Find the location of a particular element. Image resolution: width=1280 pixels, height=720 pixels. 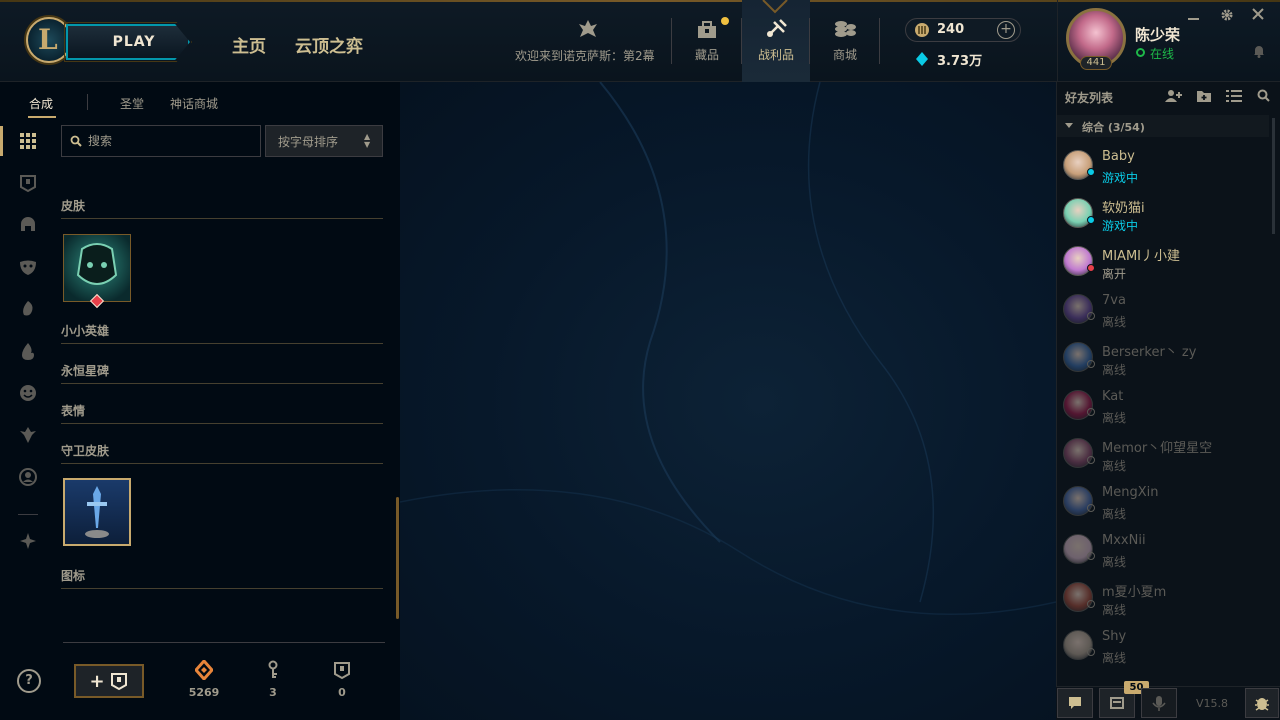

friend-row: MxxNii 离线 is located at coordinates (1163, 550).